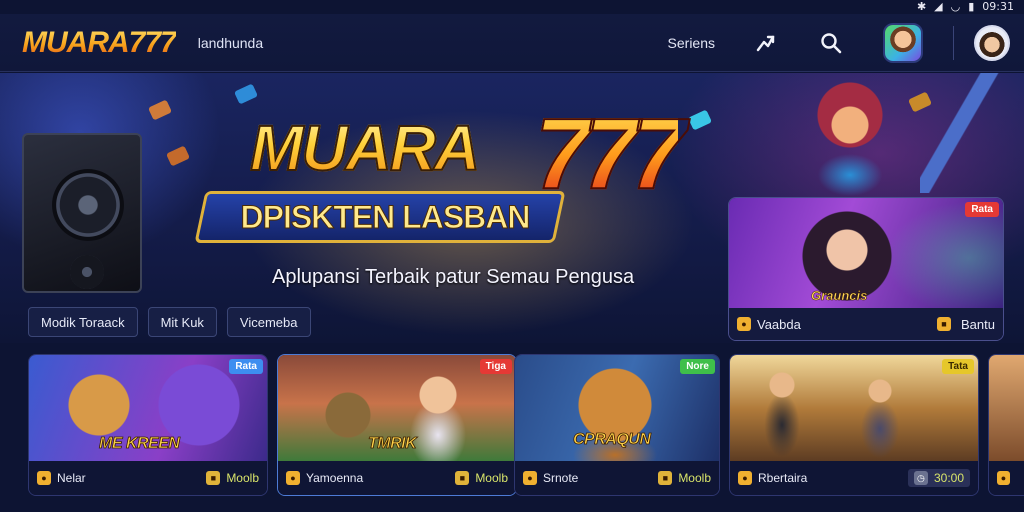 The height and width of the screenshot is (512, 1024). I want to click on game-card-partial: ●, so click(1006, 425).